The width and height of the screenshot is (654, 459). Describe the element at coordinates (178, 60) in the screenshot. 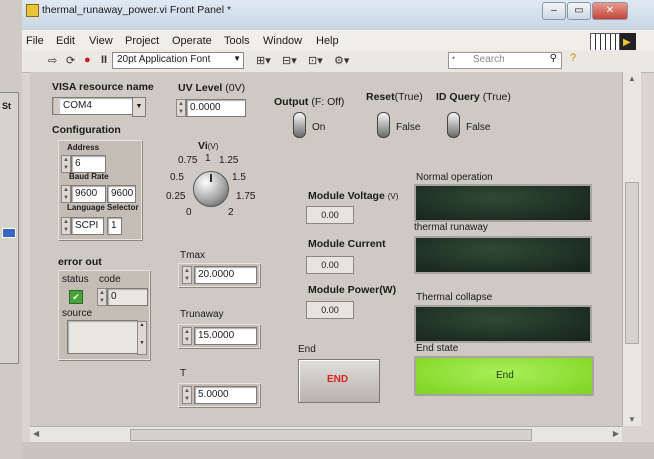

I see `font-select: 20pt Application Font ▼` at that location.